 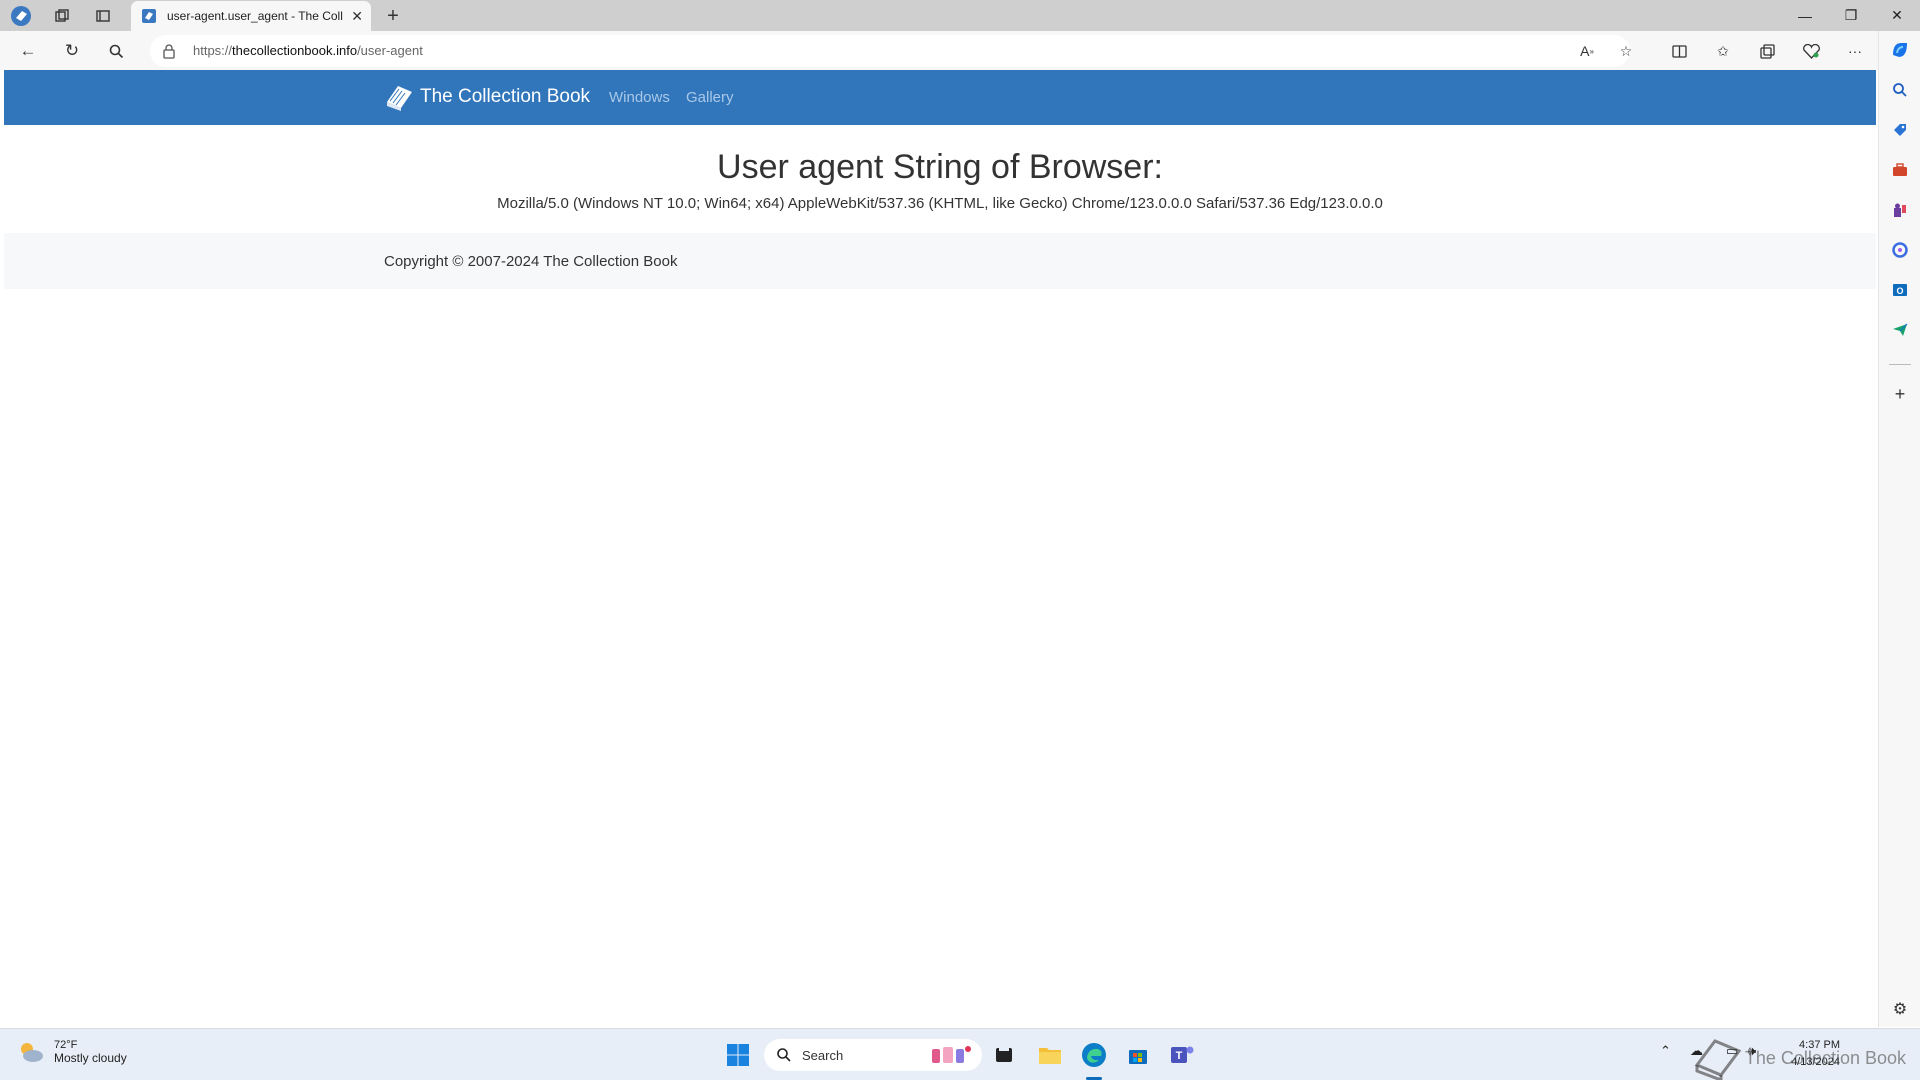 What do you see at coordinates (1767, 51) in the screenshot?
I see `collections-icon` at bounding box center [1767, 51].